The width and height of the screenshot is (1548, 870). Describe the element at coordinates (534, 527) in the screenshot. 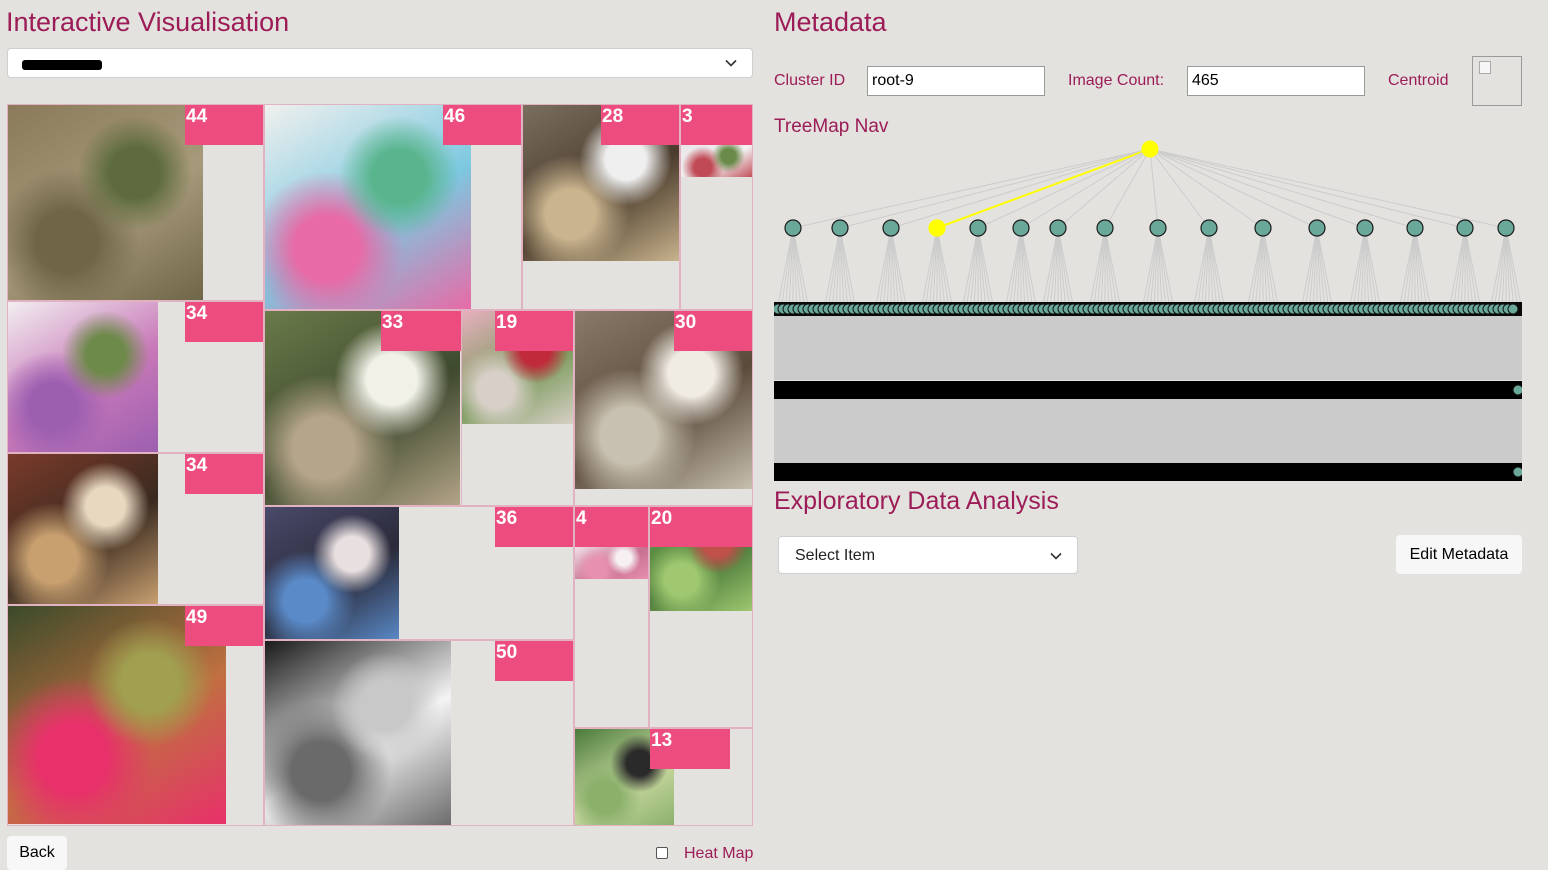

I see `cluster-count-badge: 36` at that location.